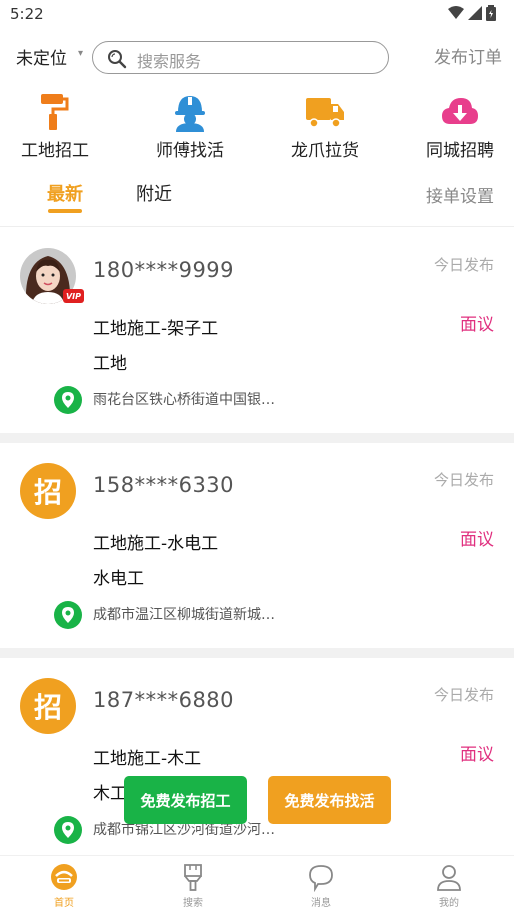  Describe the element at coordinates (460, 111) in the screenshot. I see `cloud-download-icon` at that location.